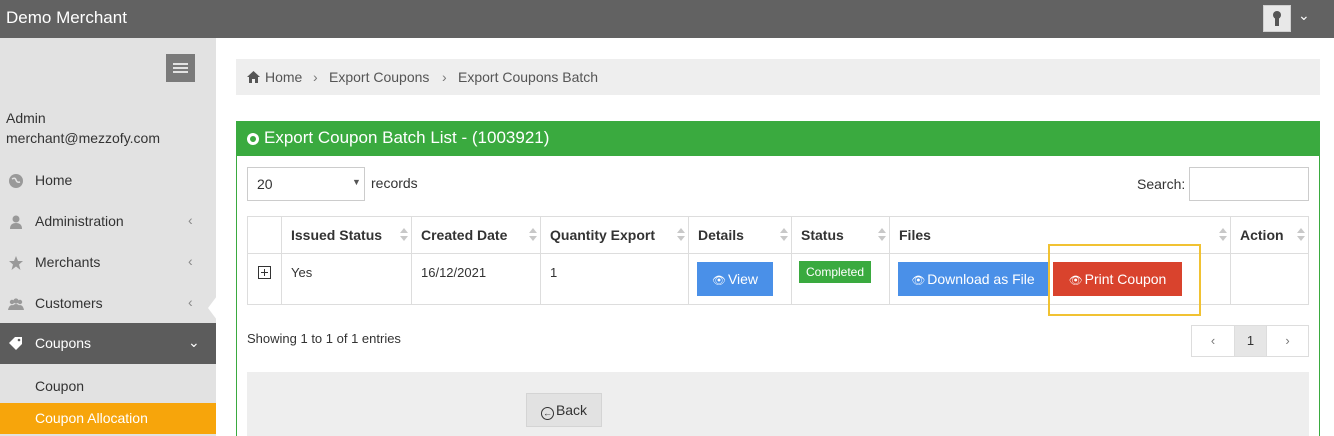  I want to click on download-as-file-button: 👁 Download as File, so click(973, 279).